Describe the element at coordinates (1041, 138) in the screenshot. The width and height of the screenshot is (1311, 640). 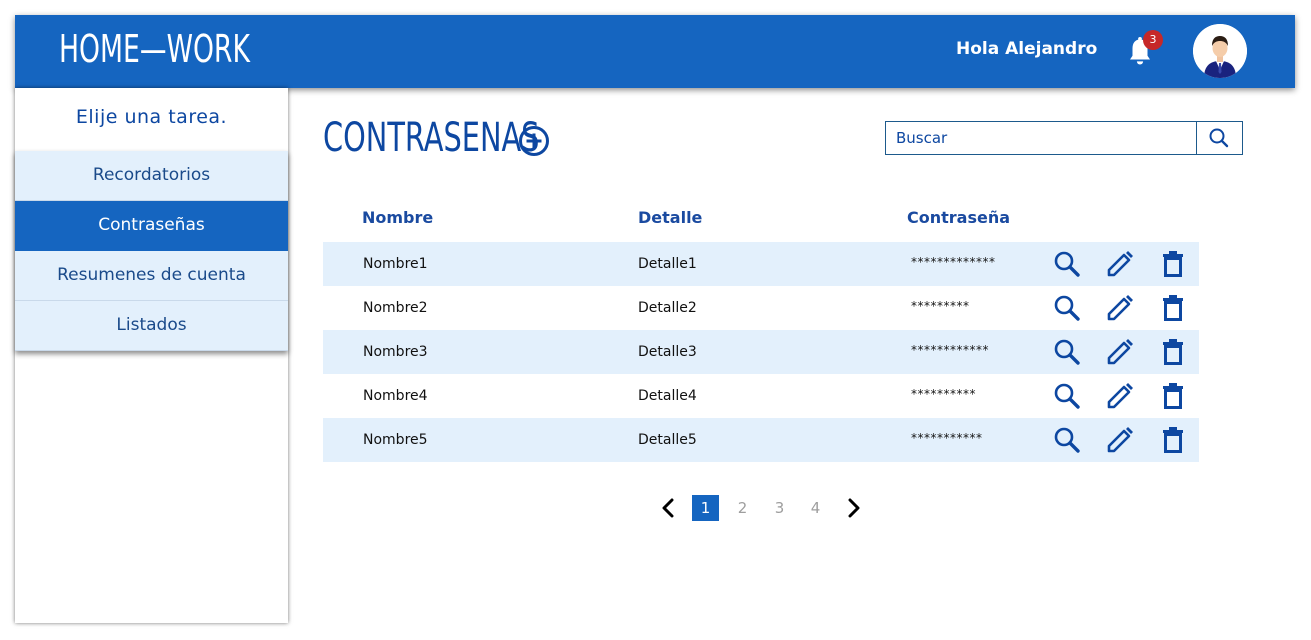
I see `search-input` at that location.